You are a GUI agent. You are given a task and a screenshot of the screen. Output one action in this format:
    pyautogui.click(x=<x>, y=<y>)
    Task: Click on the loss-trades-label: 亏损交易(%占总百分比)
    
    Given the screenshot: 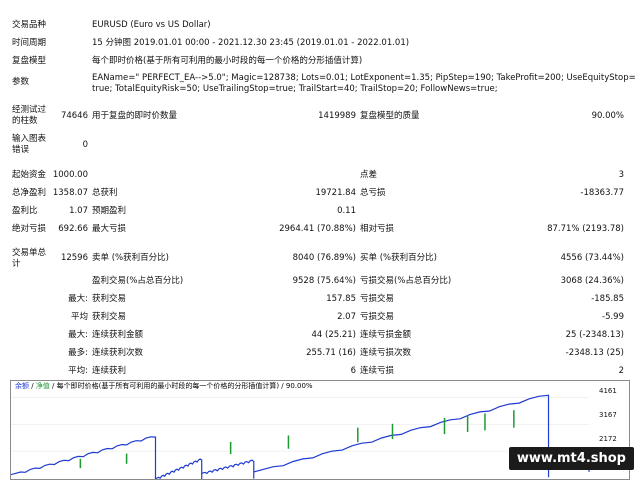 What is the action you would take?
    pyautogui.click(x=406, y=281)
    